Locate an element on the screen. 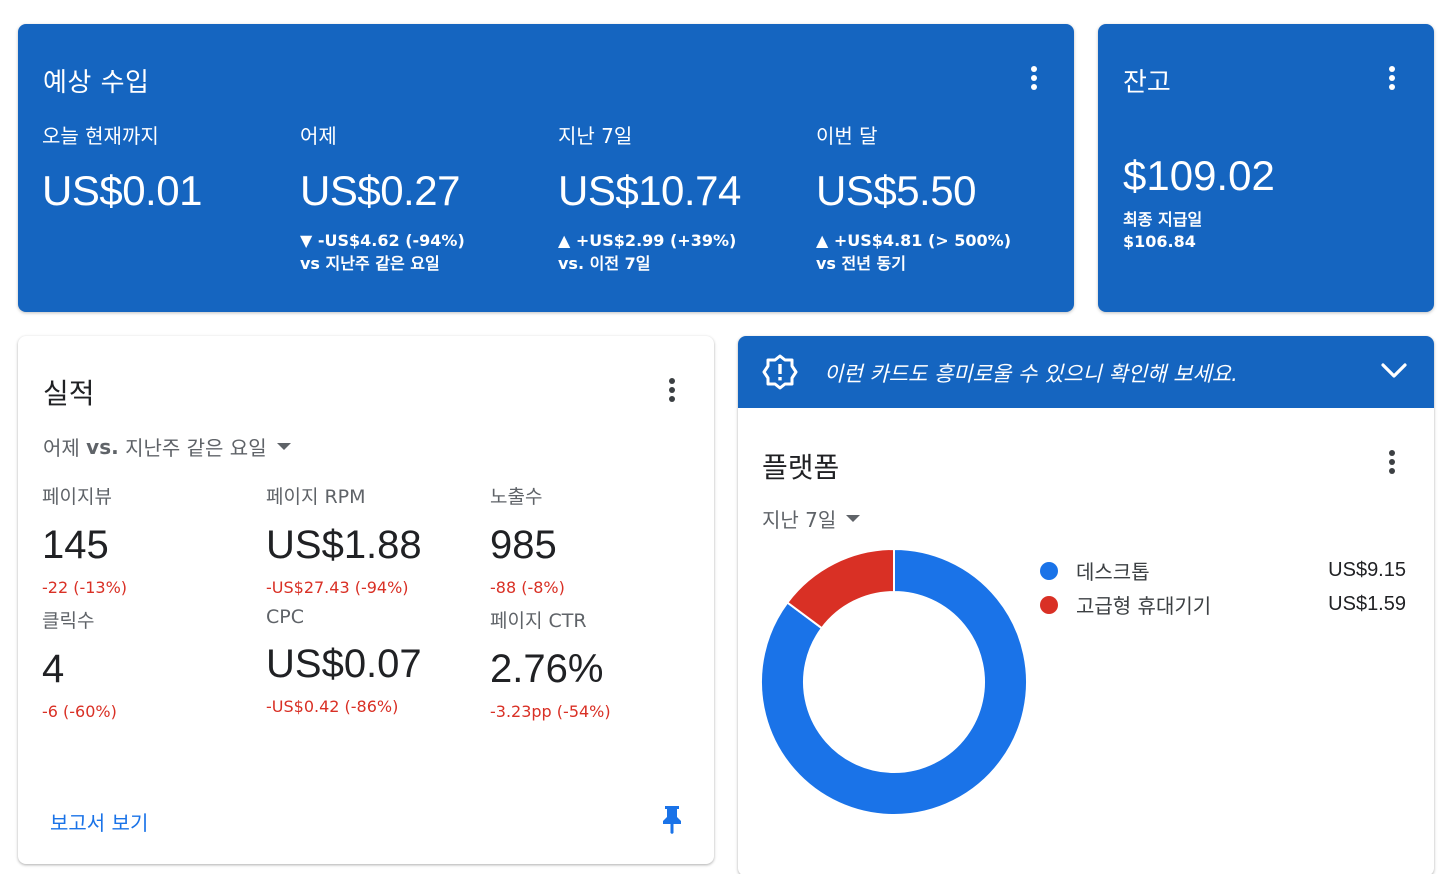 This screenshot has width=1446, height=874. legend-value: US$1.59 is located at coordinates (1367, 604).